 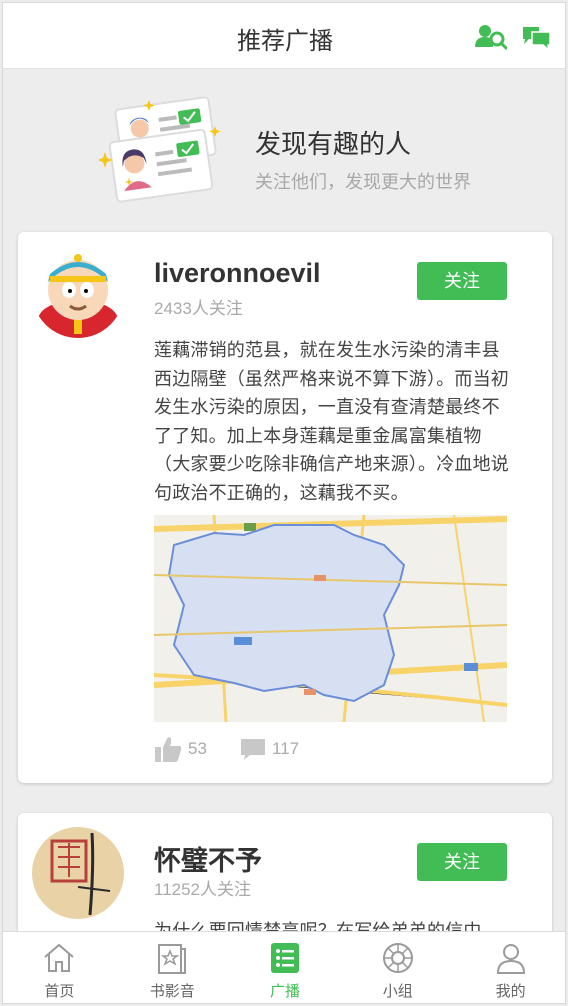 What do you see at coordinates (203, 889) in the screenshot?
I see `follower-count: 11252人关注` at bounding box center [203, 889].